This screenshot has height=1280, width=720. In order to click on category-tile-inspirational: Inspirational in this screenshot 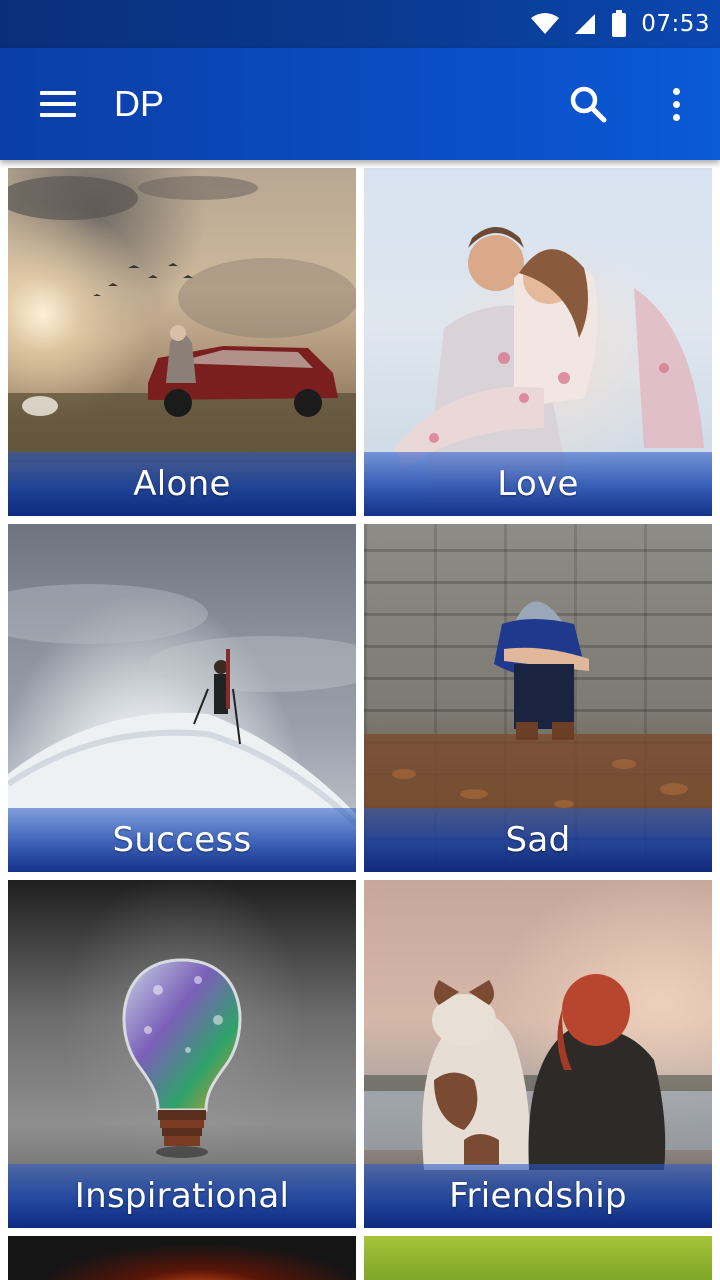, I will do `click(182, 1054)`.